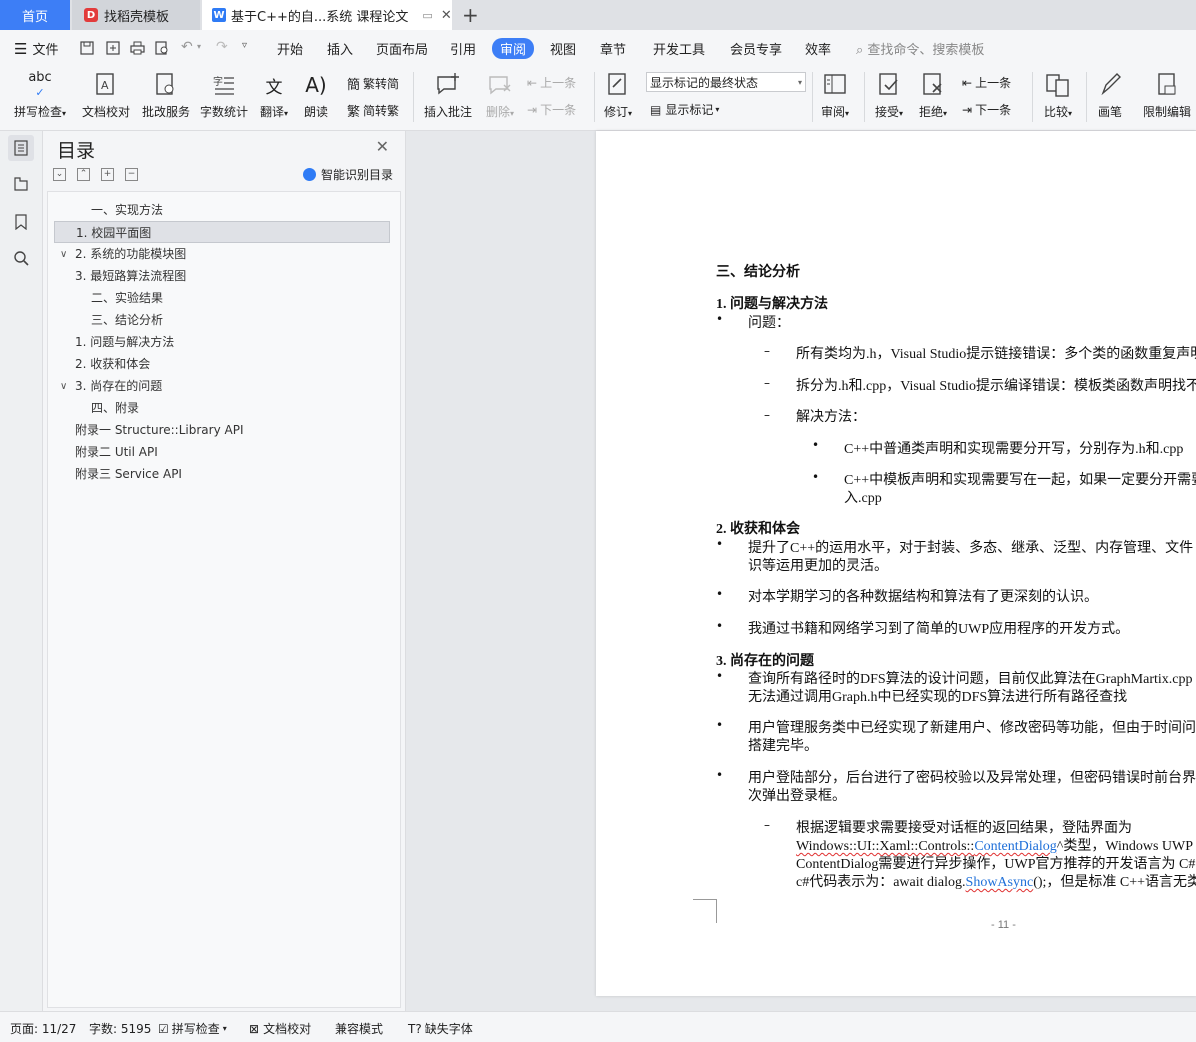 This screenshot has width=1196, height=1042. I want to click on customize-toolbar-icon: ▿, so click(244, 45).